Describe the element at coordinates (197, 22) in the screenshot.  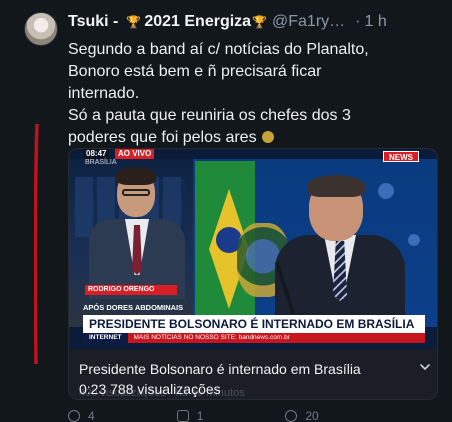
I see `author-badge-text: 2021 Energiza` at that location.